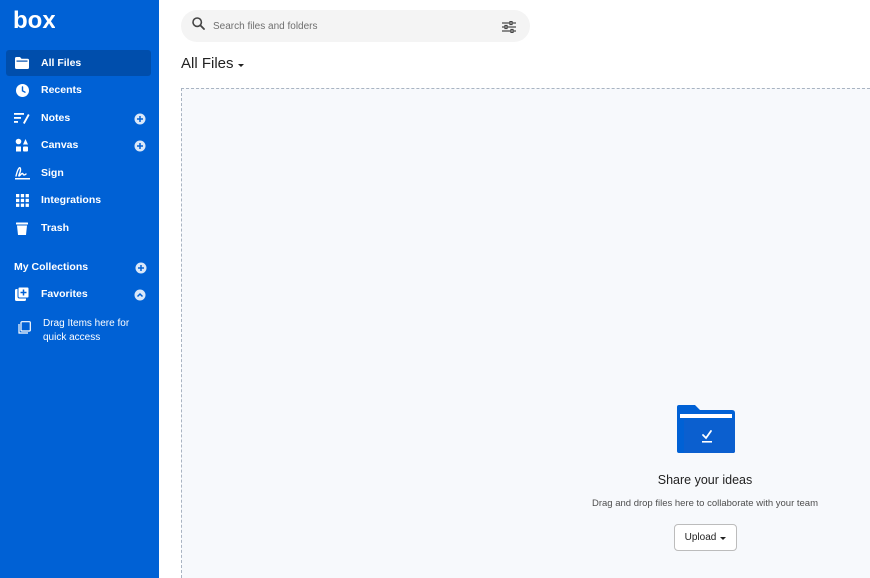 This screenshot has width=870, height=578. What do you see at coordinates (64, 294) in the screenshot?
I see `sidebar-item-label: Favorites` at bounding box center [64, 294].